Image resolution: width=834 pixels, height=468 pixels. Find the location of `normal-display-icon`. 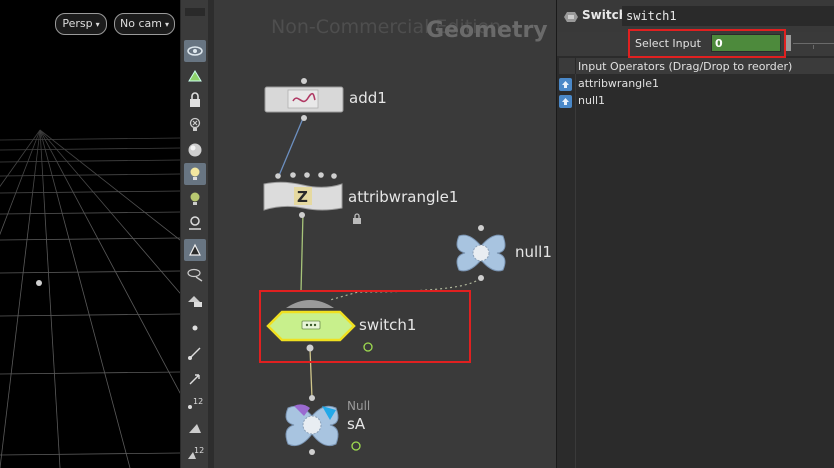

normal-display-icon is located at coordinates (195, 353).